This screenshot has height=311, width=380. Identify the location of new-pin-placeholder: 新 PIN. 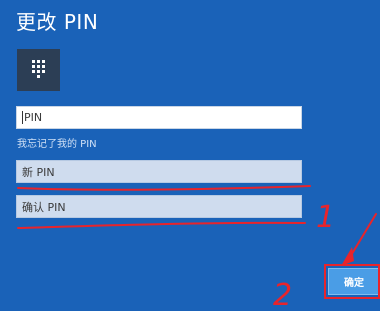
(38, 172).